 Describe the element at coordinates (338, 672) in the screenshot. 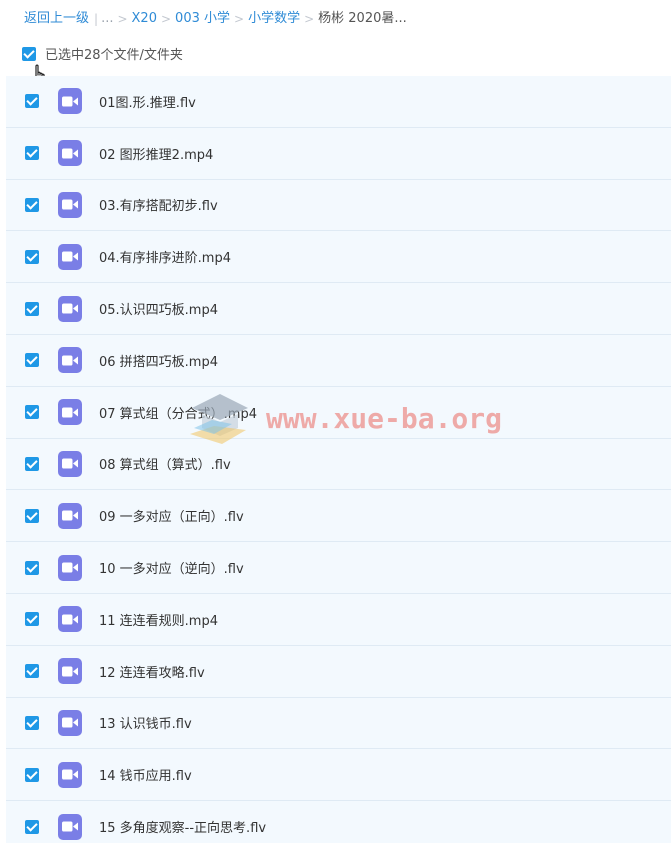

I see `file-row: 12 连连看攻略.flv` at that location.